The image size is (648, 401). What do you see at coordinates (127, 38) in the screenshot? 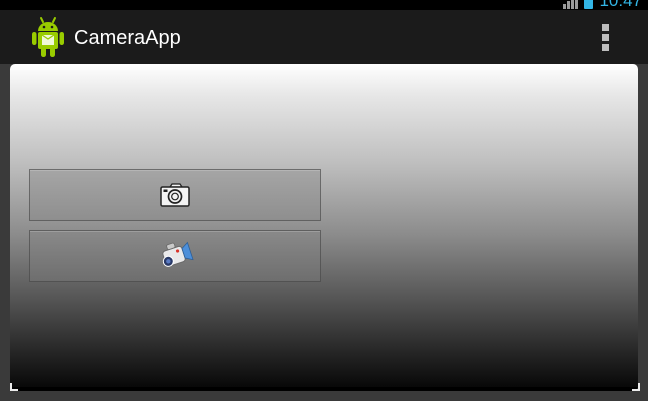
I see `app-title: CameraApp` at bounding box center [127, 38].